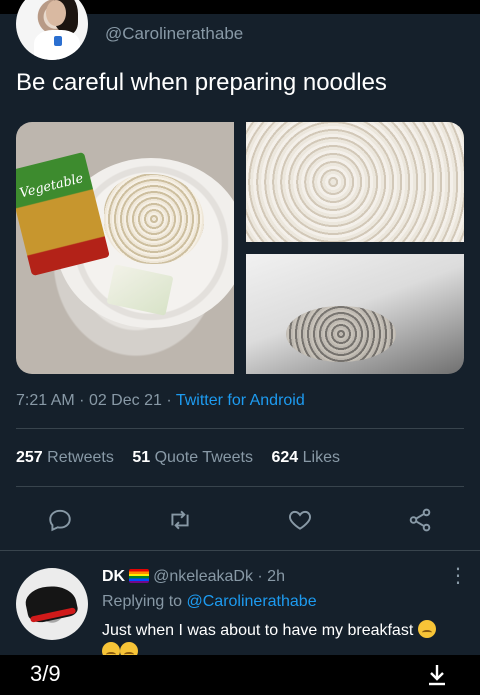 The width and height of the screenshot is (480, 695). What do you see at coordinates (240, 675) in the screenshot?
I see `media-viewer-bar: 3/9` at bounding box center [240, 675].